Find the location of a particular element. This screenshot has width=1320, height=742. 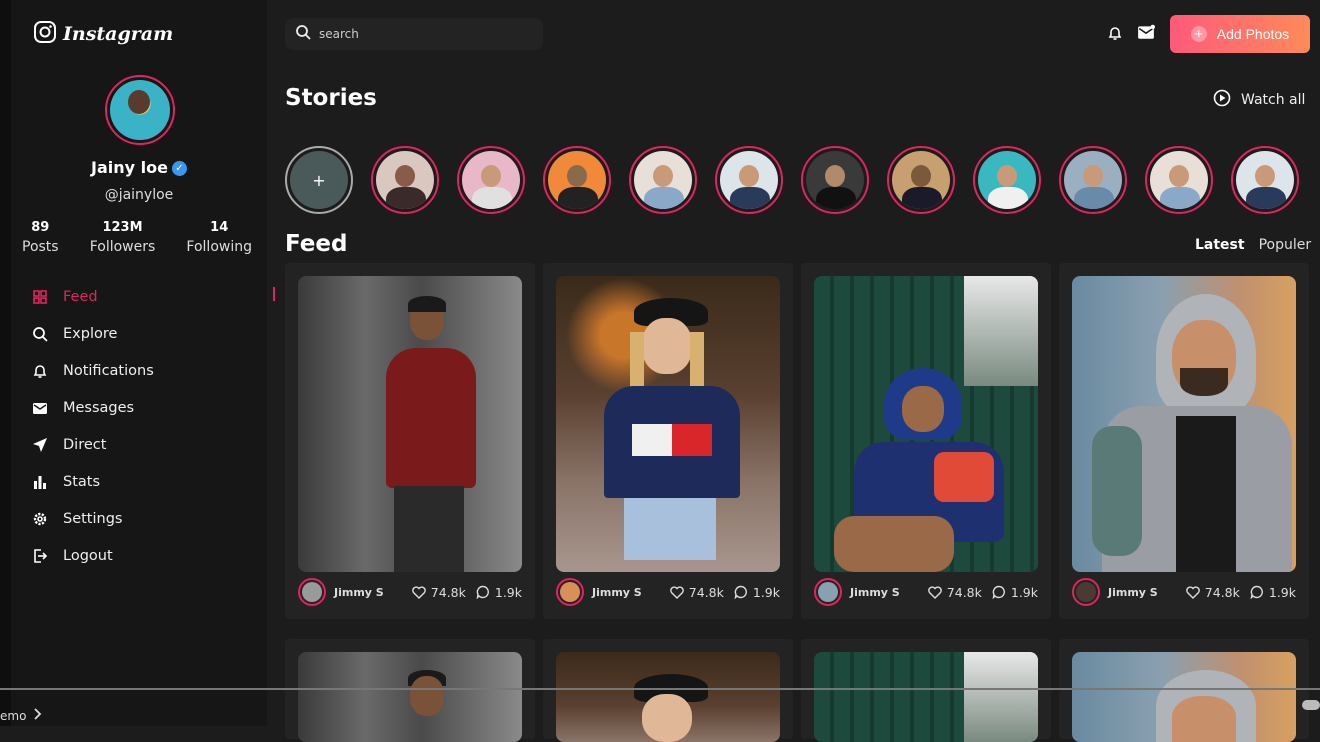

sidebar-item-direct: Direct is located at coordinates (149, 444).